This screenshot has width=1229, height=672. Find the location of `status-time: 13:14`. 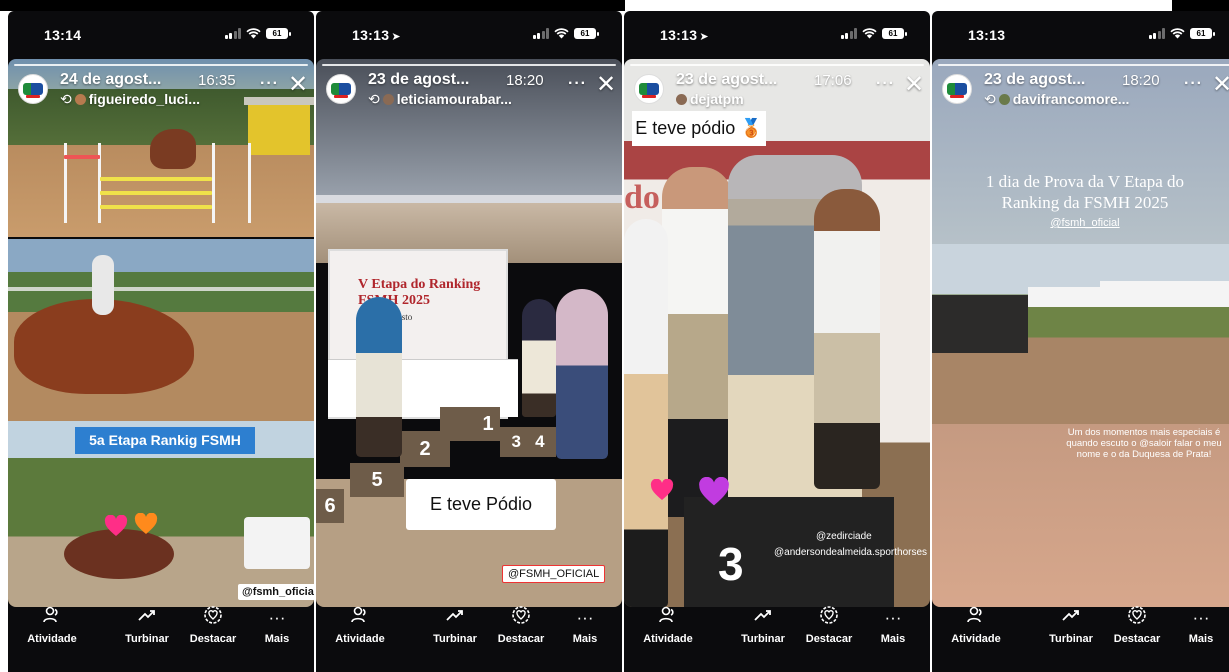

status-time: 13:14 is located at coordinates (63, 35).